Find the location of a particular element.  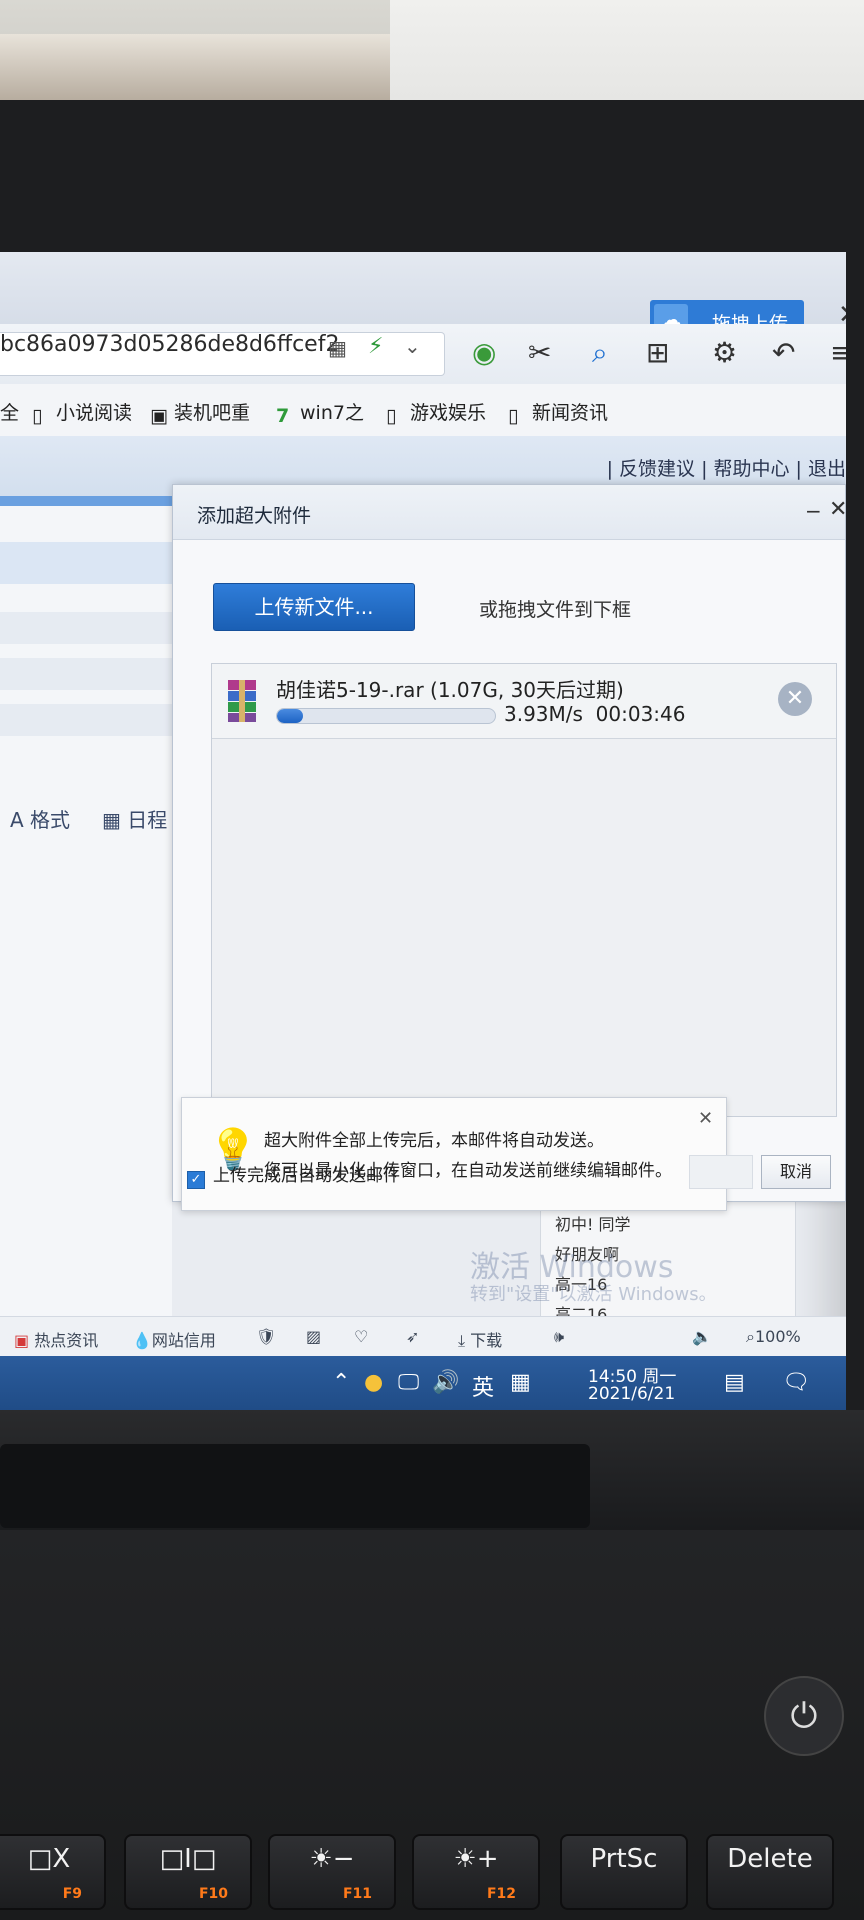

search-icon: ⌕ is located at coordinates (600, 353).